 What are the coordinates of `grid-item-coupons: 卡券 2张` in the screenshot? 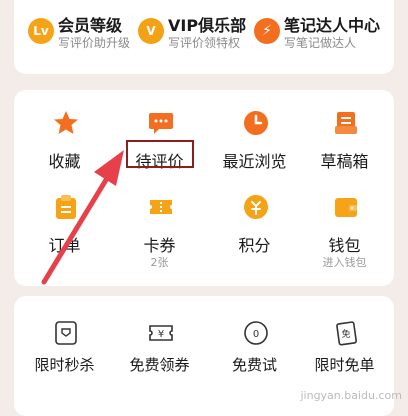 It's located at (159, 238).